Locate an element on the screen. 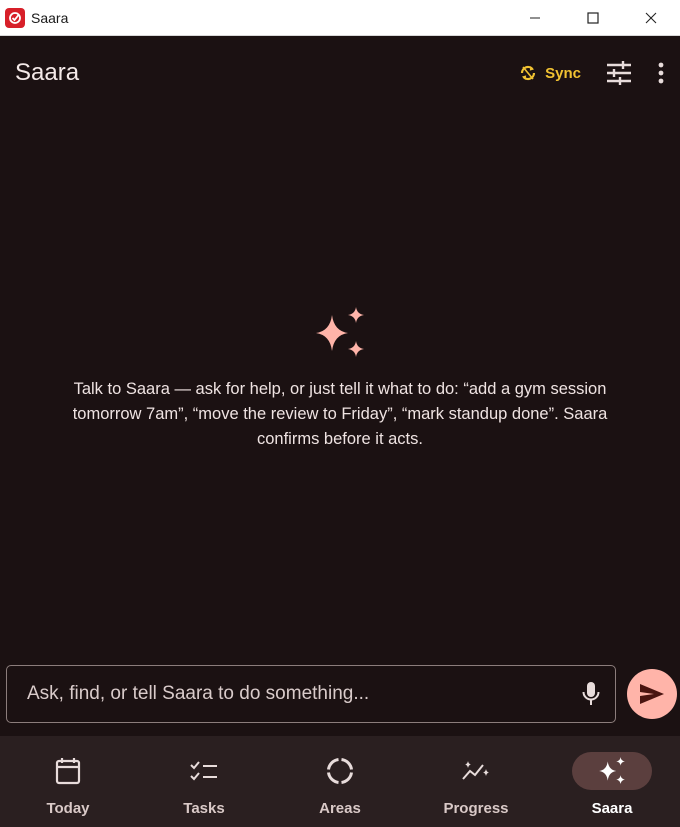  message-composer is located at coordinates (311, 694).